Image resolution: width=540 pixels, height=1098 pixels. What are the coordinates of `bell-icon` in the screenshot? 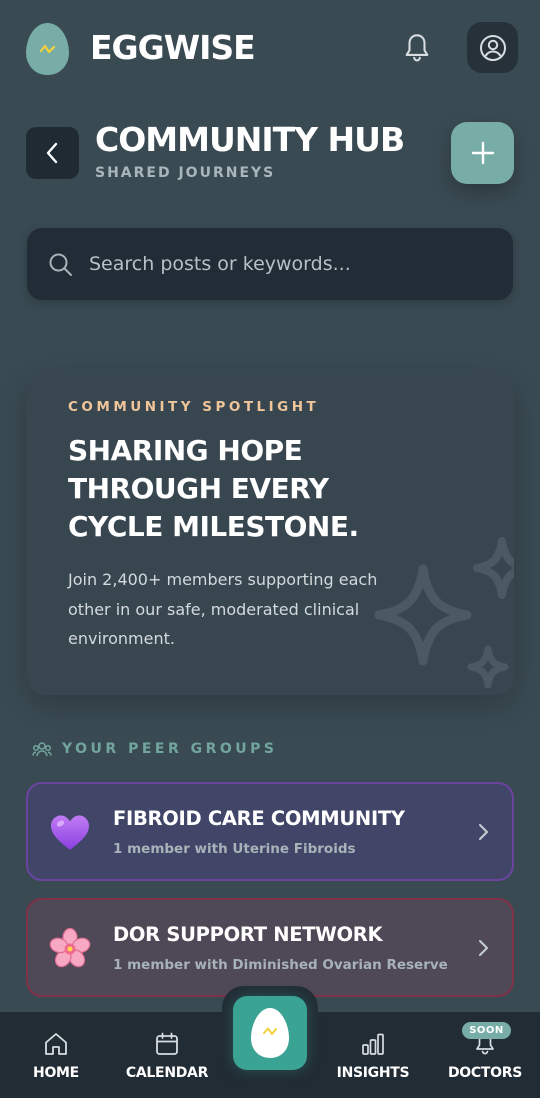 It's located at (417, 48).